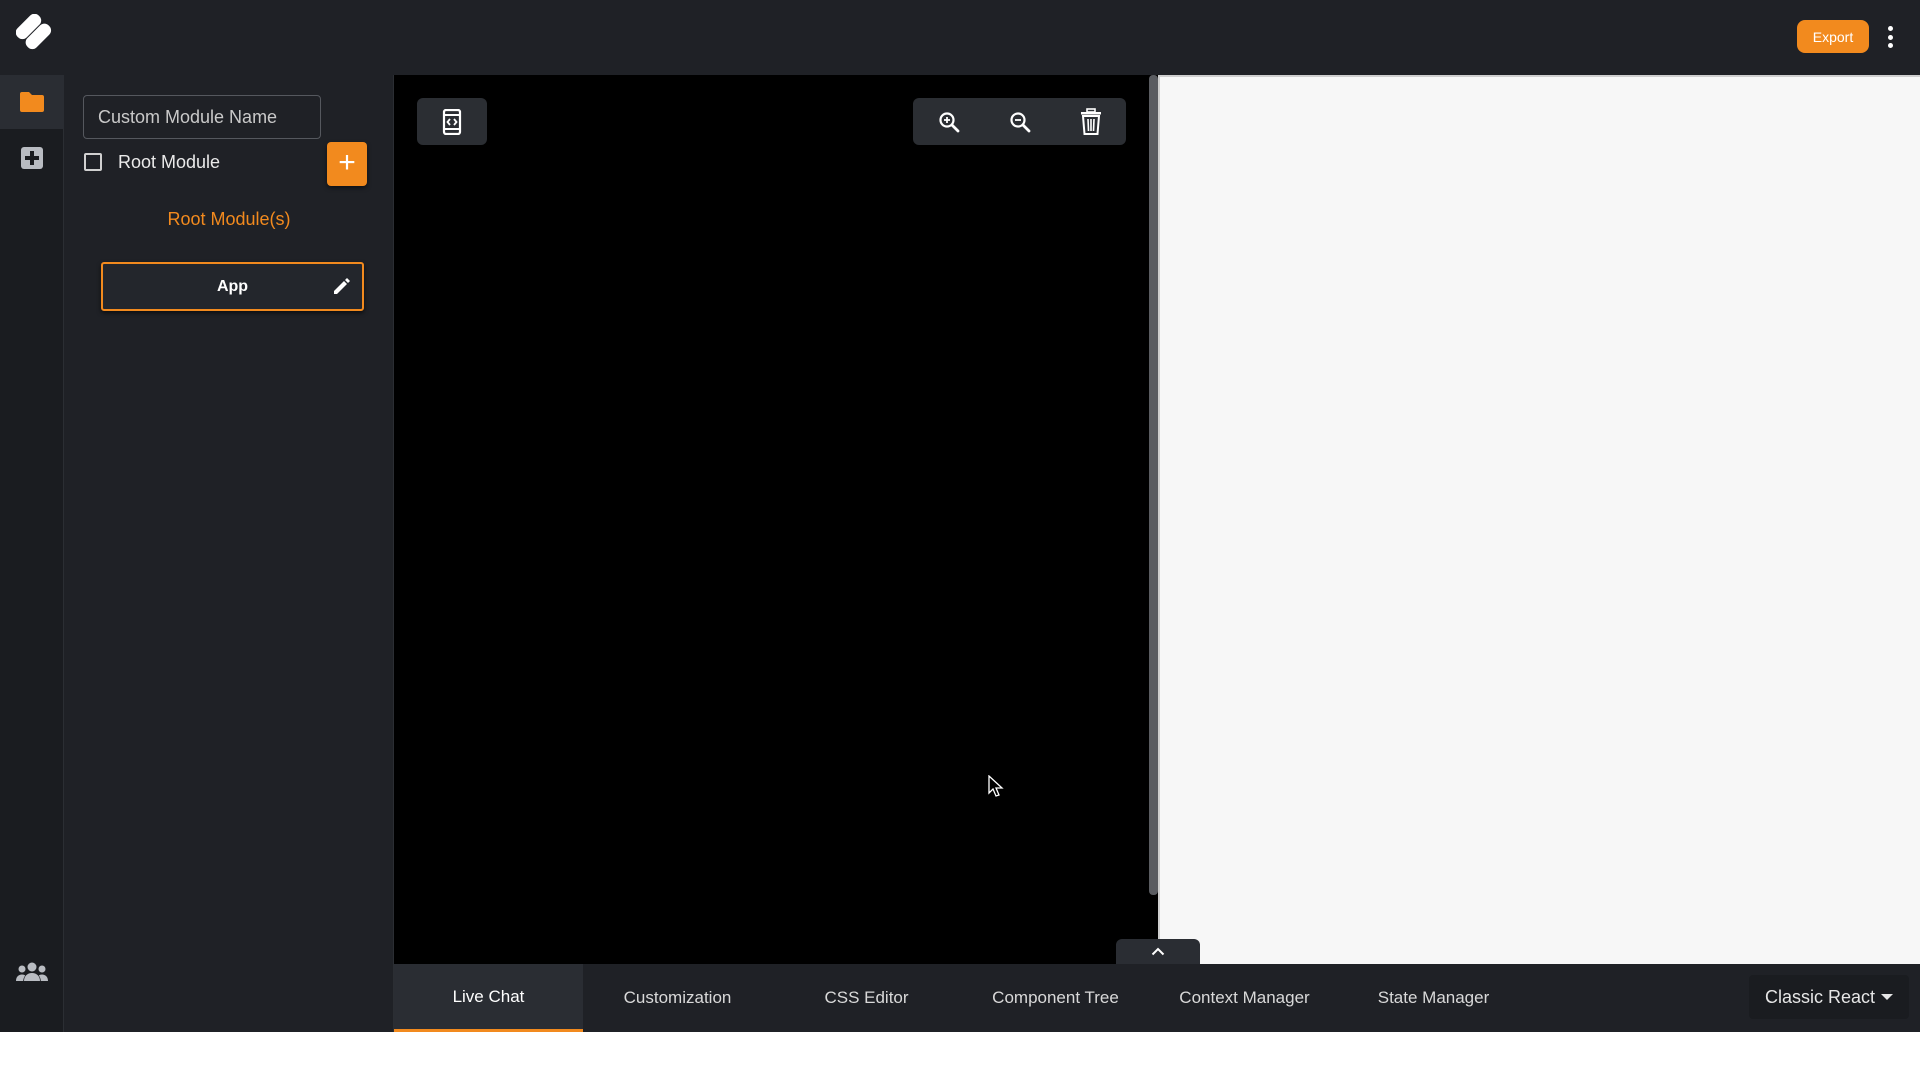  What do you see at coordinates (960, 37) in the screenshot?
I see `top-bar: Export` at bounding box center [960, 37].